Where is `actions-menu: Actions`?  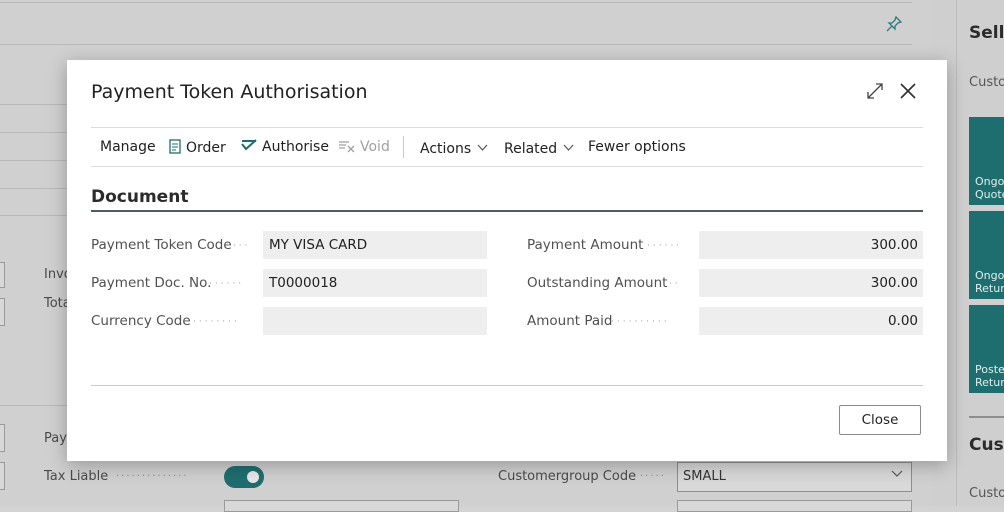 actions-menu: Actions is located at coordinates (454, 148).